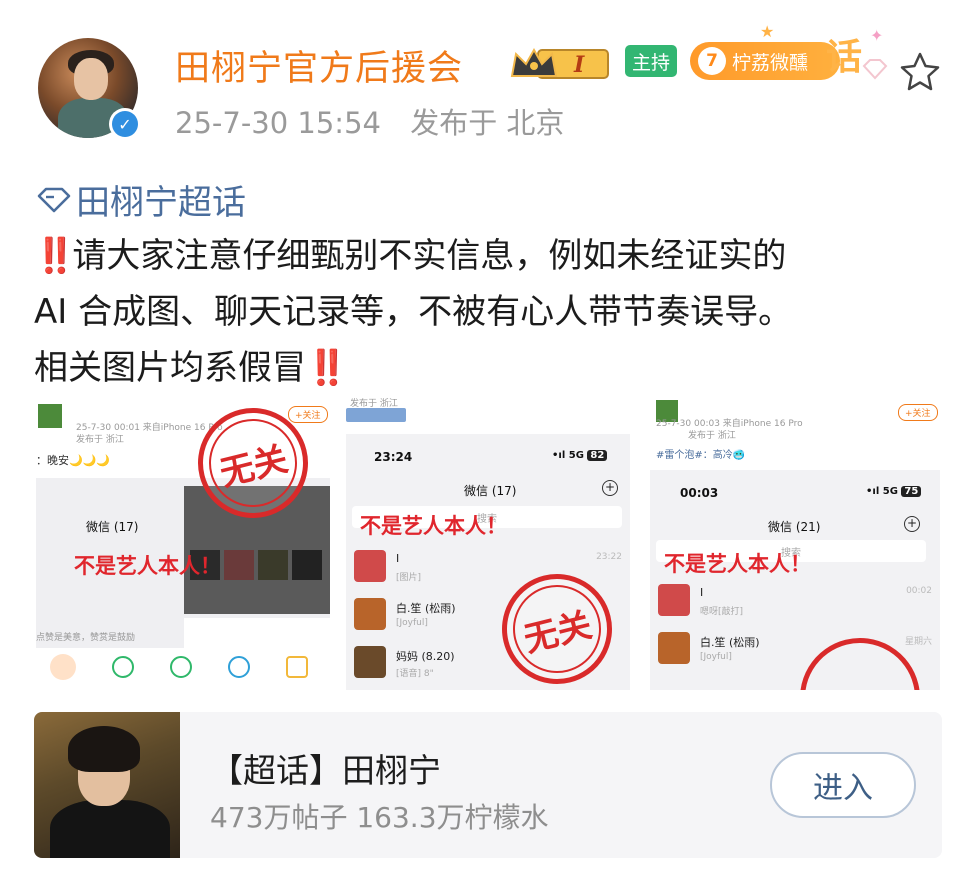 Image resolution: width=963 pixels, height=893 pixels. Describe the element at coordinates (181, 667) in the screenshot. I see `moments-share-icon` at that location.